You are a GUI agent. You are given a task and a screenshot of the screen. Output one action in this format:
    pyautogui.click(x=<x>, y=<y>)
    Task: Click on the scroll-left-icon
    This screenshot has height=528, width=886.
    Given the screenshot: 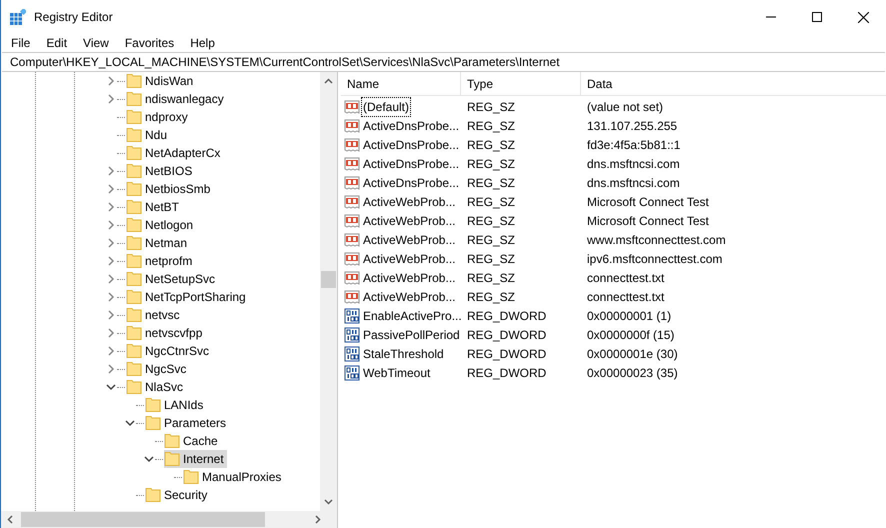 What is the action you would take?
    pyautogui.click(x=10, y=519)
    